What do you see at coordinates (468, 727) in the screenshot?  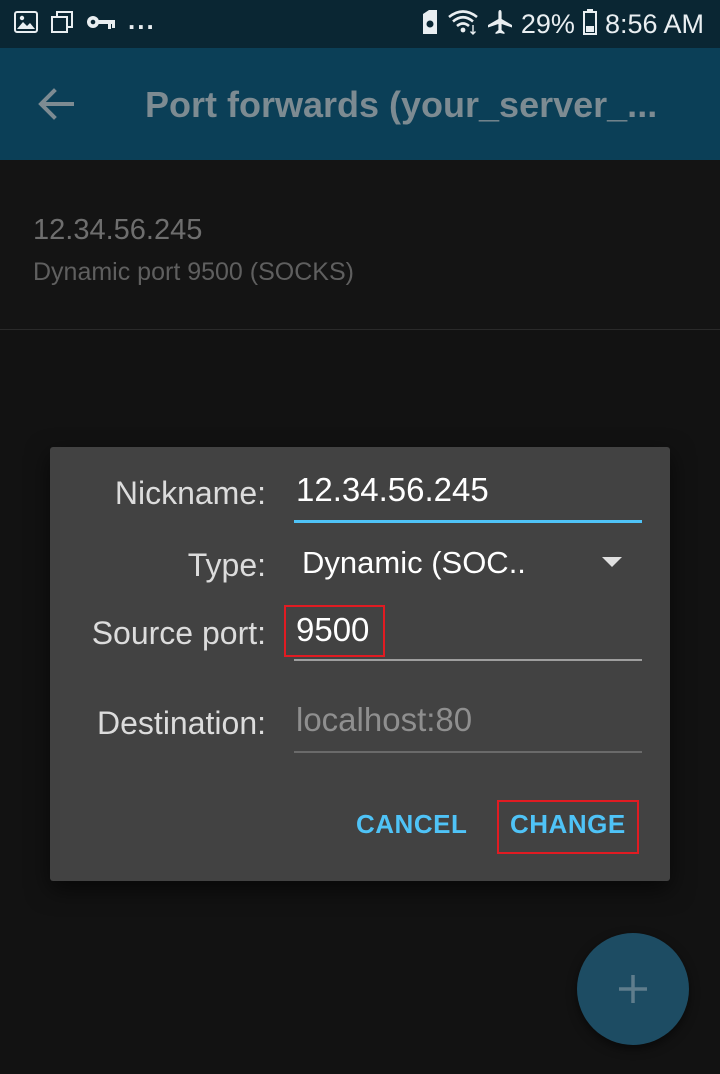 I see `destination-field: localhost:80` at bounding box center [468, 727].